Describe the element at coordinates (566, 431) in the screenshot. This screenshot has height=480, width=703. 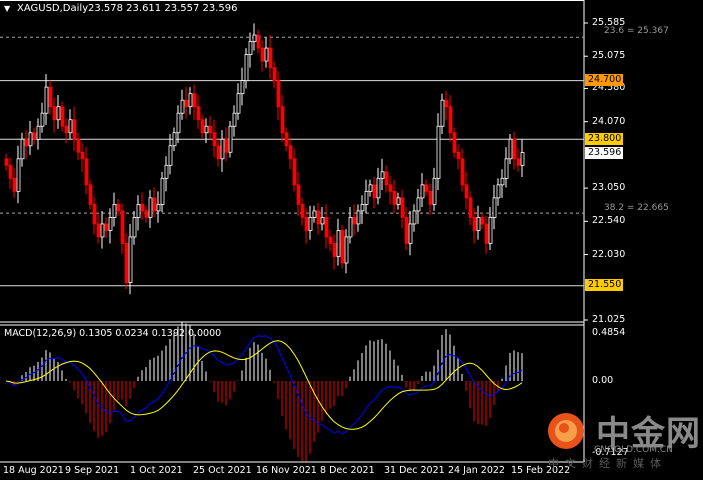
I see `watermark-logo` at that location.